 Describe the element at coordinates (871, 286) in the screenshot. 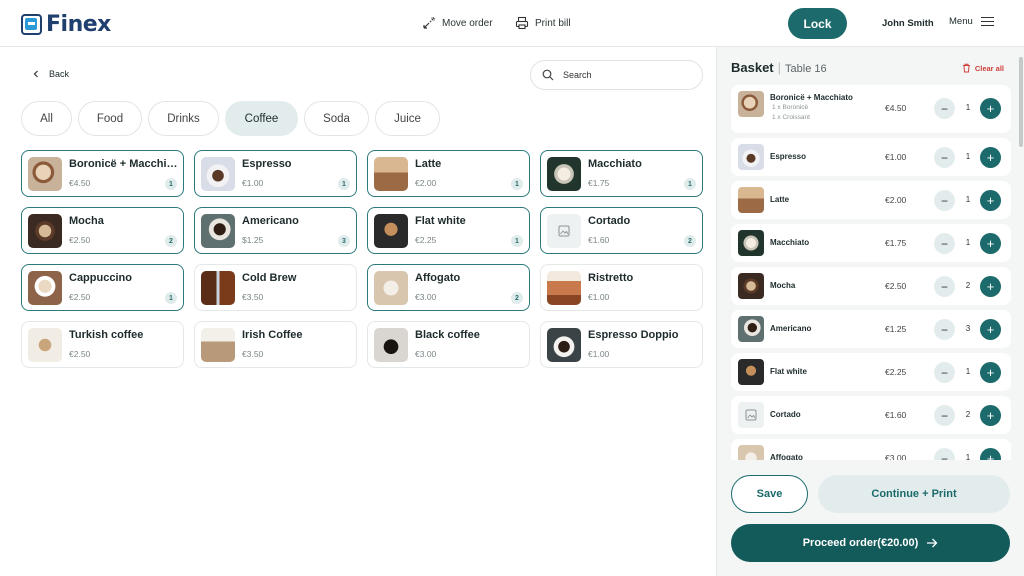

I see `basket-item: Mocha €2.50 − 2 +` at that location.